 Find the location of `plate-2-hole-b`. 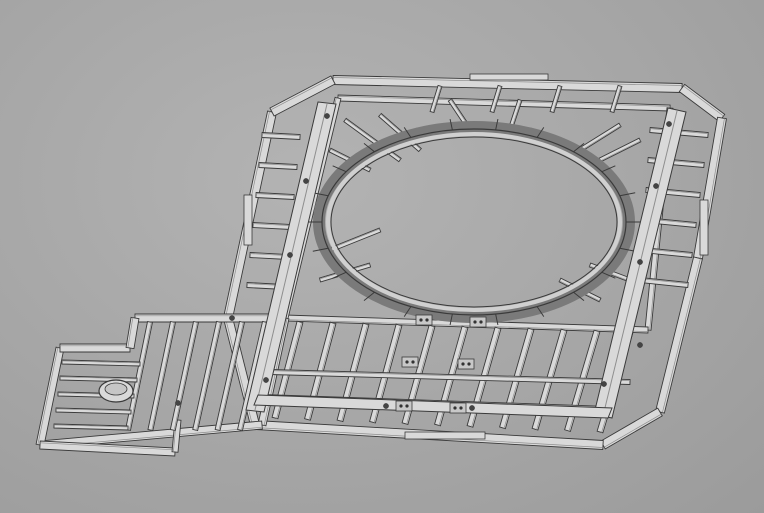

plate-2-hole-b is located at coordinates (413, 362).